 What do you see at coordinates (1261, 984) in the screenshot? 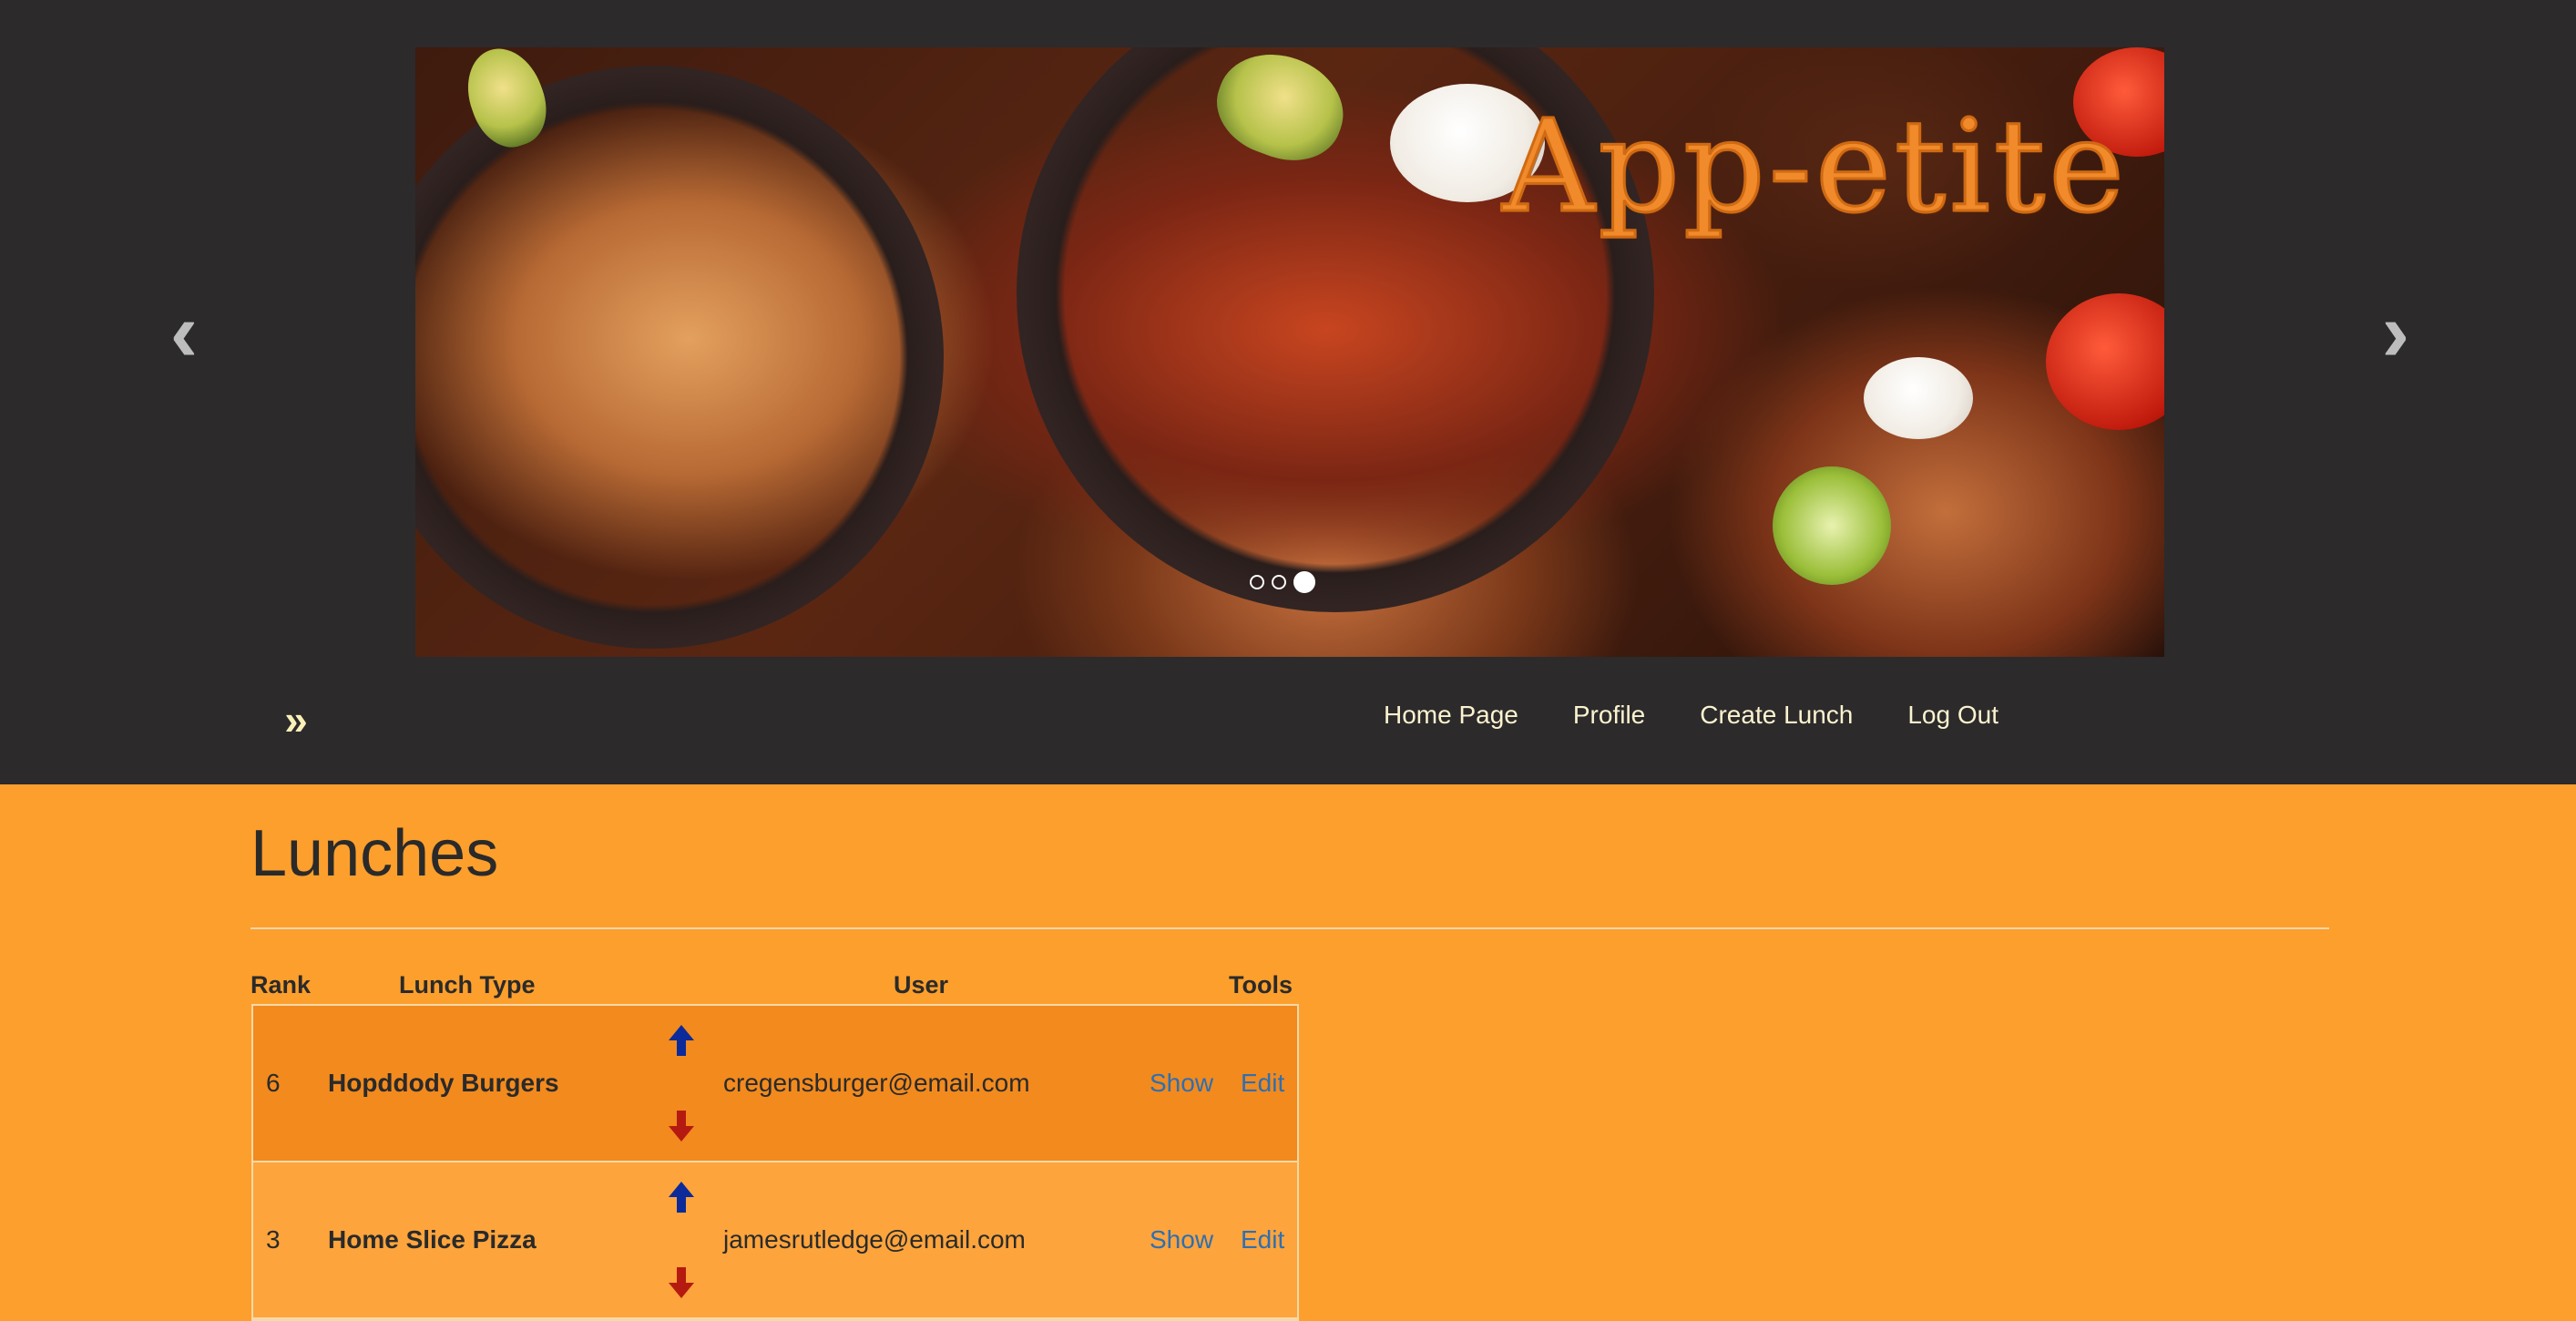
I see `header-tools: Tools` at bounding box center [1261, 984].